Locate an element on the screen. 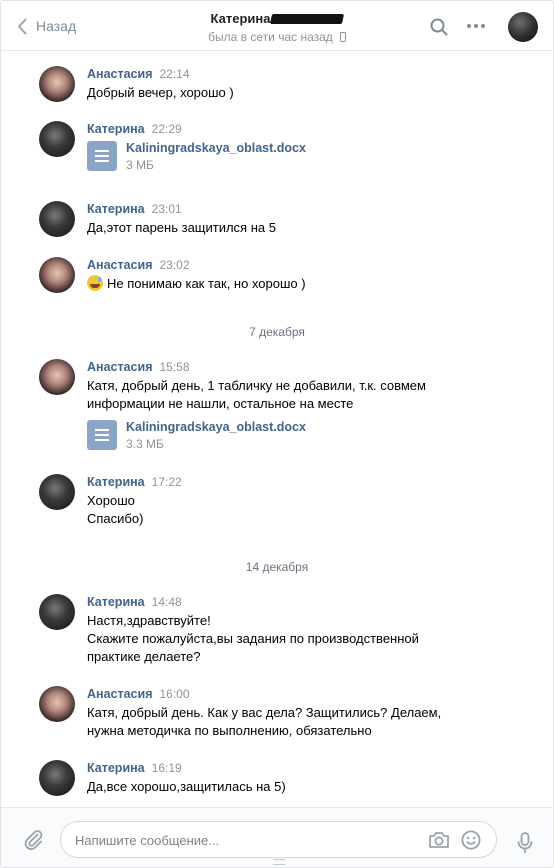  peer-status-text: была в сети час назад is located at coordinates (270, 37).